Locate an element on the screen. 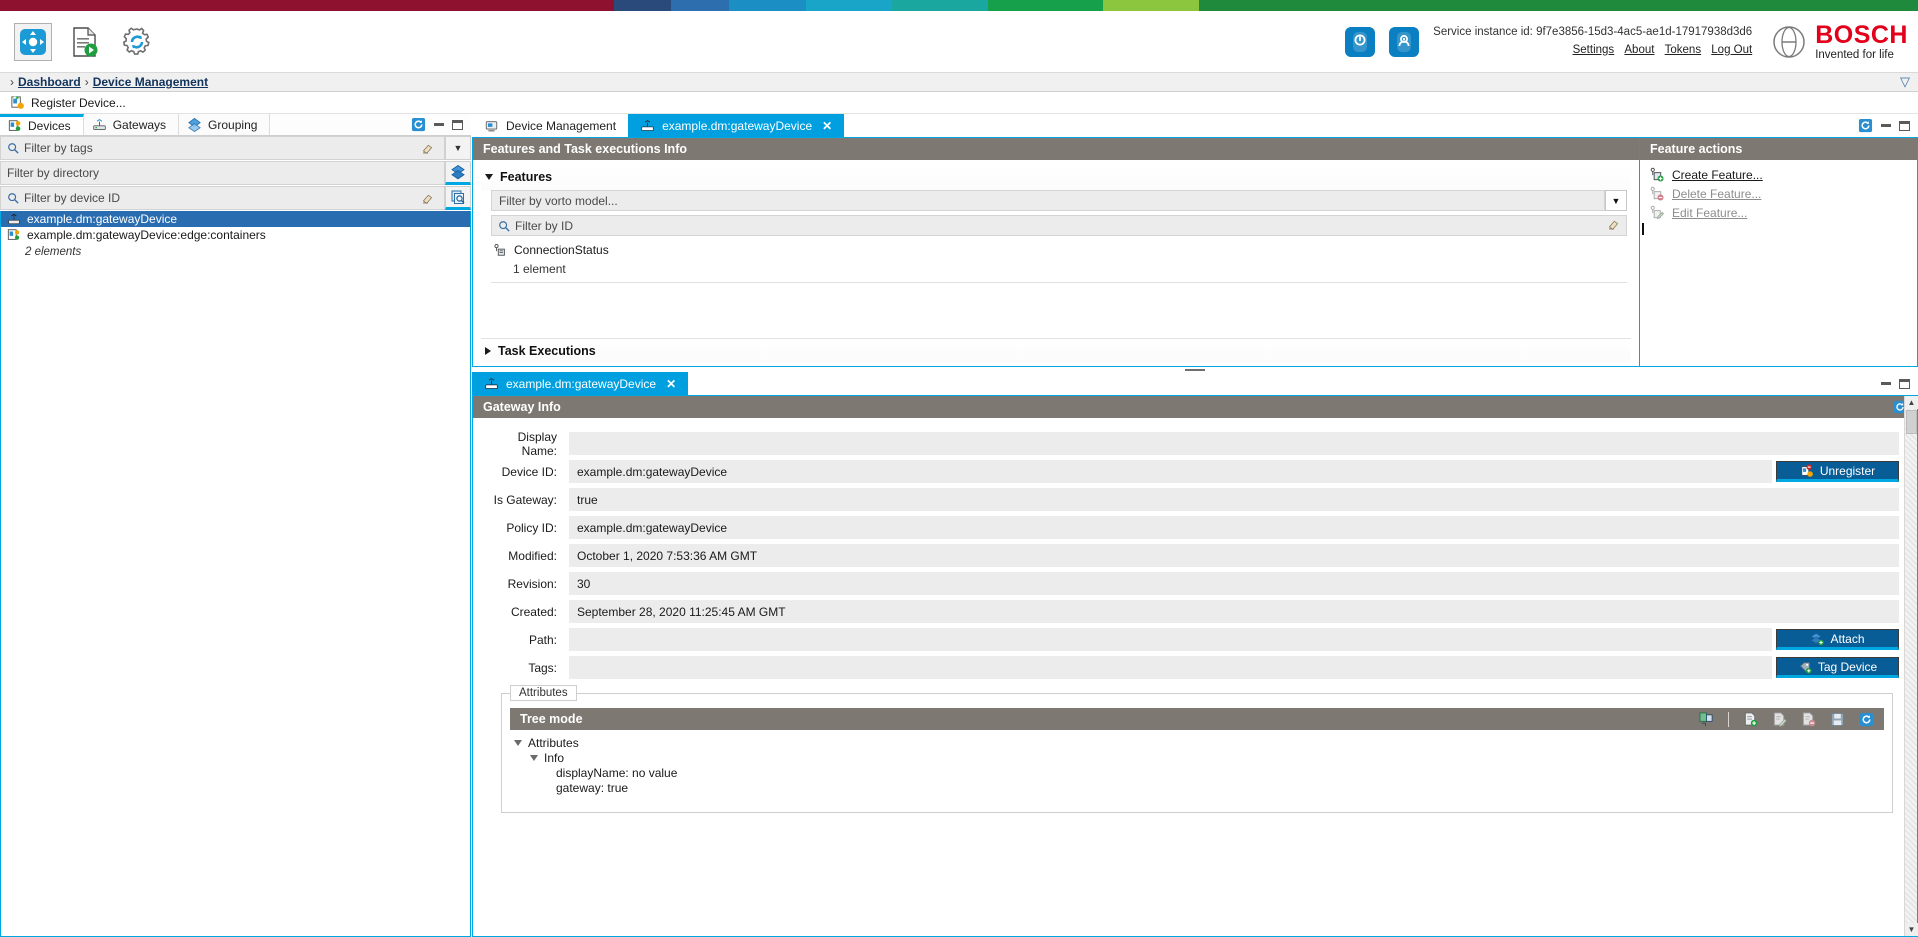  gateway-editor-tab: example.dm:gatewayDevice ✕ is located at coordinates (580, 383).